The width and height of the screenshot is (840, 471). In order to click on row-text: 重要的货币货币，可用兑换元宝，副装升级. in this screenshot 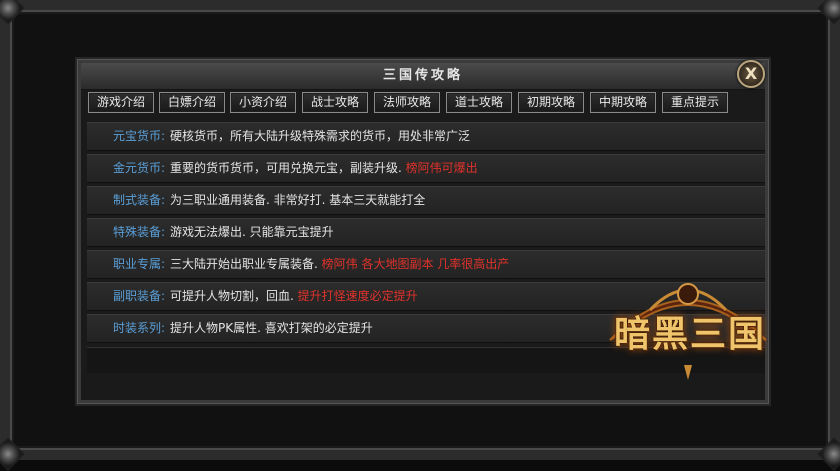, I will do `click(286, 168)`.